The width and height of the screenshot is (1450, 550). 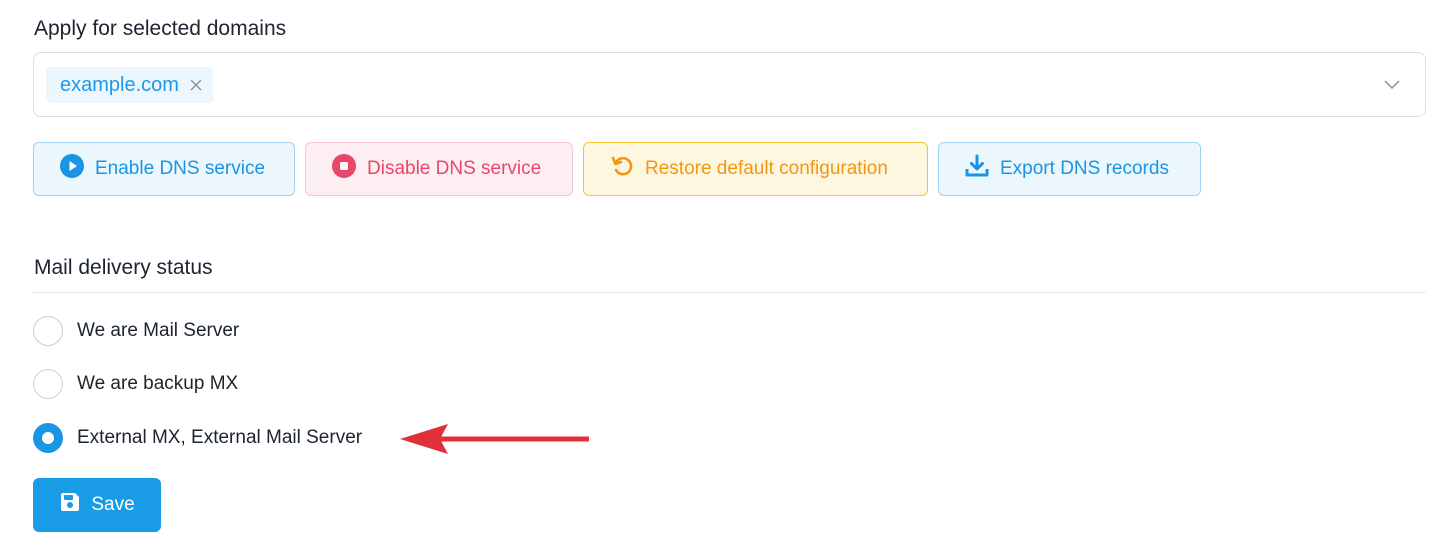 I want to click on radio-label: We are Mail Server, so click(x=158, y=330).